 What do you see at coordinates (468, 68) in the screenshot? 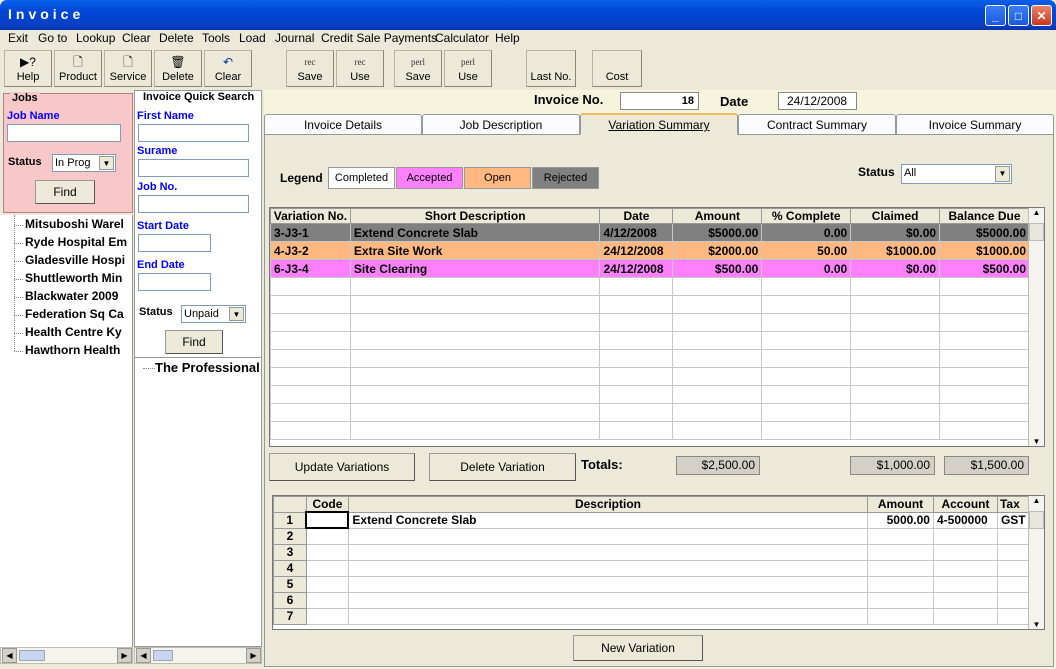
I see `perl-use-button: perl Use` at bounding box center [468, 68].